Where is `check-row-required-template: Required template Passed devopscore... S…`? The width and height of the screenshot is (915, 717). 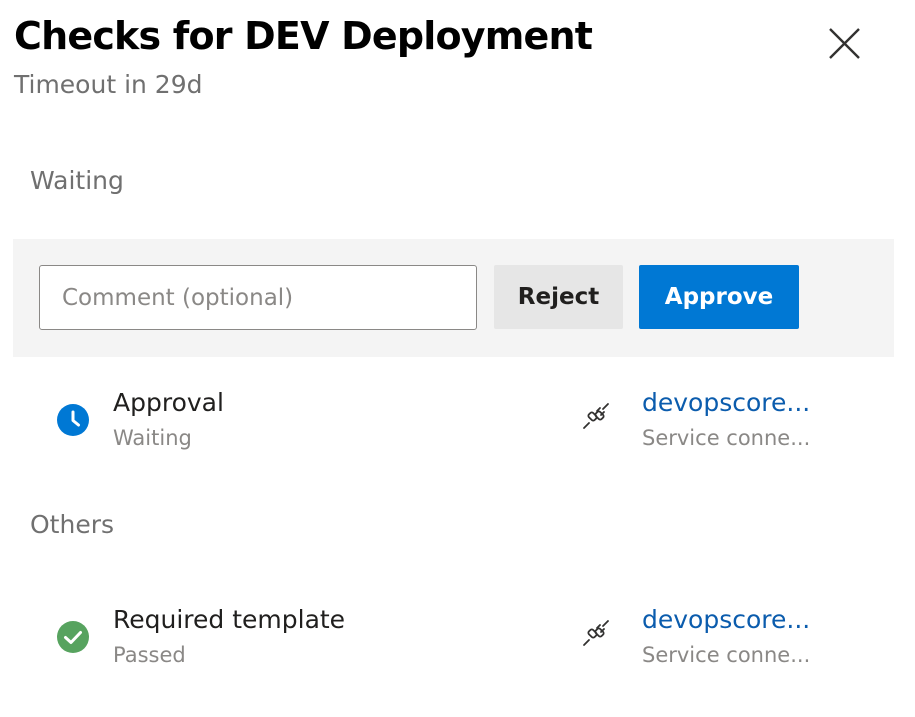
check-row-required-template: Required template Passed devopscore... S… is located at coordinates (457, 645).